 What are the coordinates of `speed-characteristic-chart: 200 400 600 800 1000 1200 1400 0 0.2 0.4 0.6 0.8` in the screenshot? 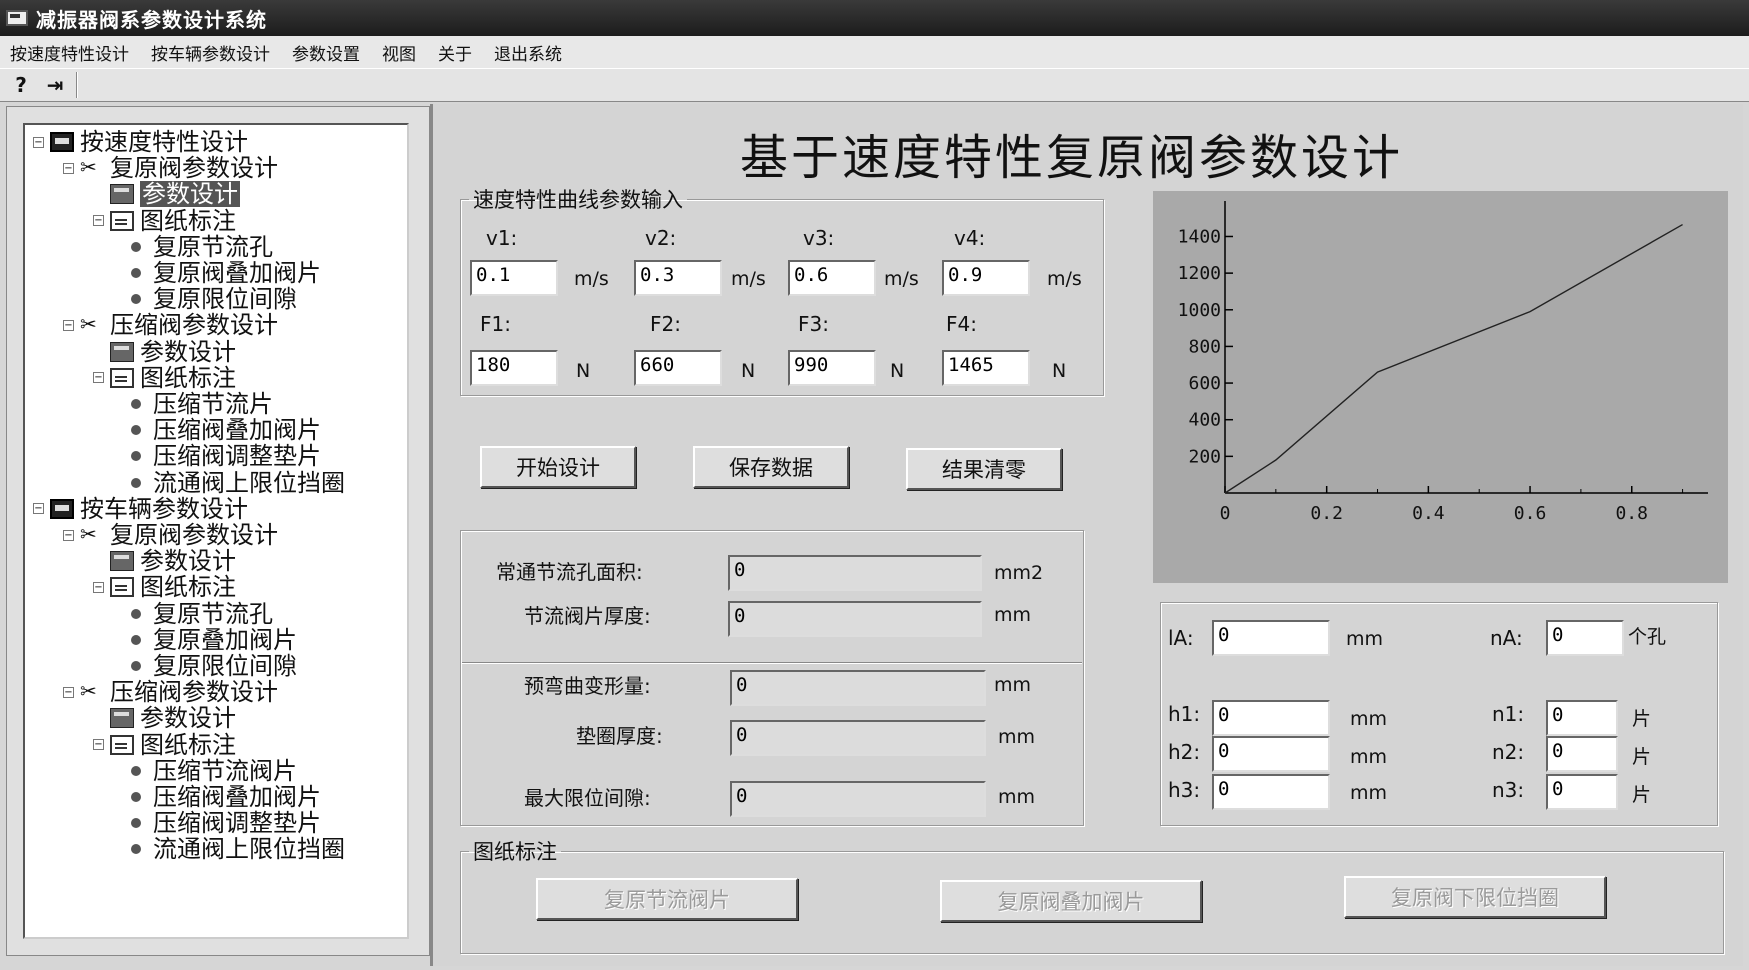 It's located at (1440, 387).